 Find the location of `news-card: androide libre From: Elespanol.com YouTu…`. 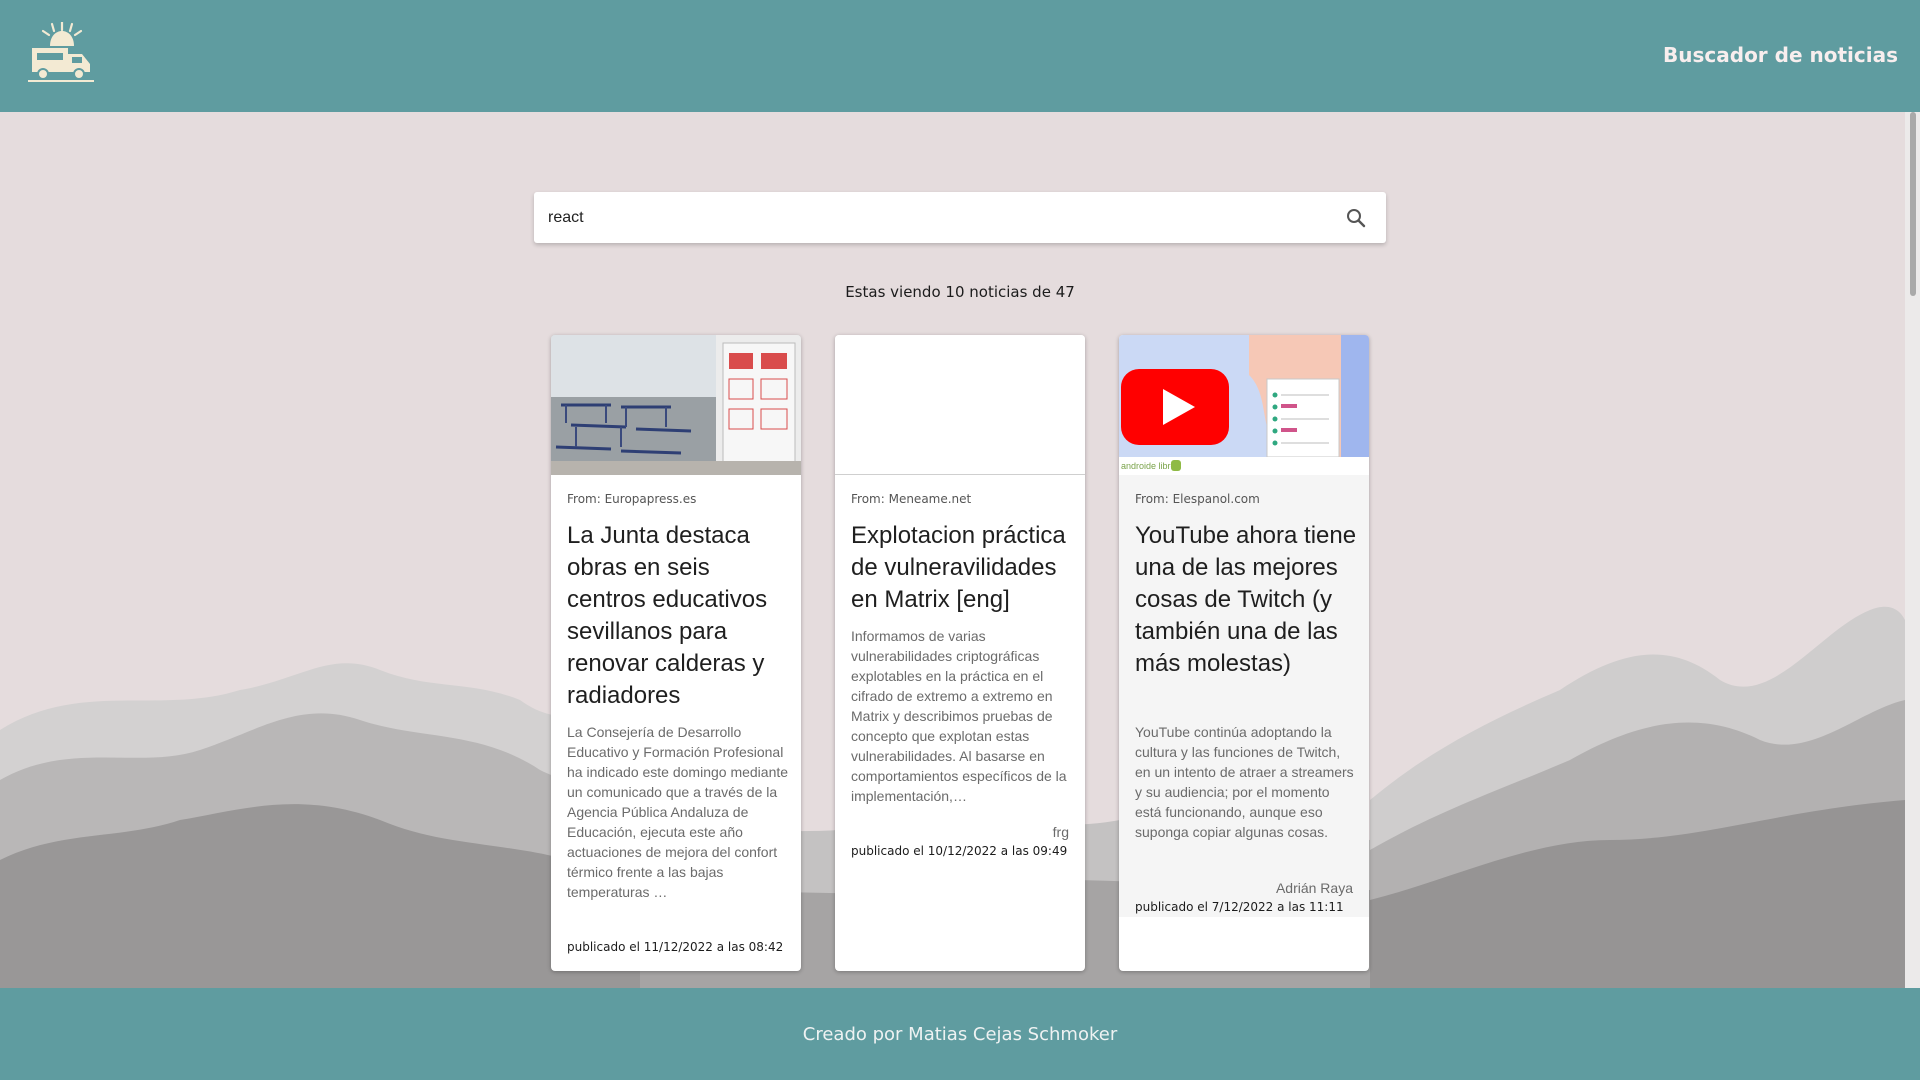

news-card: androide libre From: Elespanol.com YouTu… is located at coordinates (1244, 653).